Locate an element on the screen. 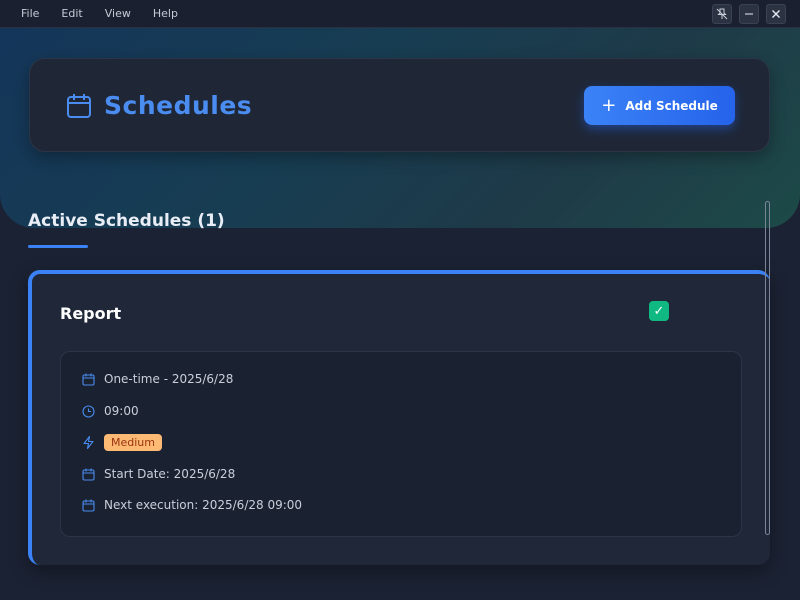  page-title-group: Schedules is located at coordinates (159, 105).